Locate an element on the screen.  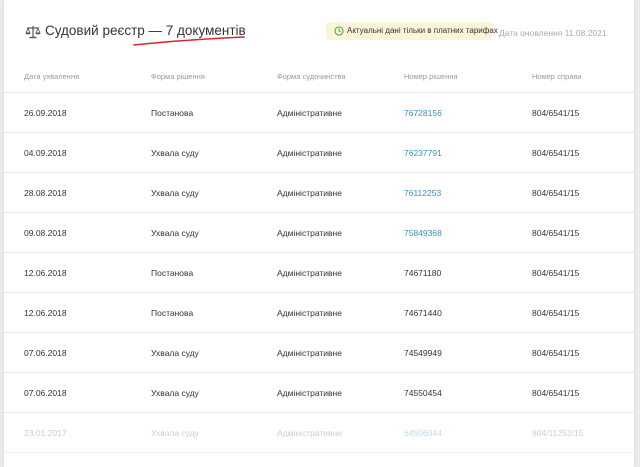
cell-case: 804/11252/15 is located at coordinates (558, 433).